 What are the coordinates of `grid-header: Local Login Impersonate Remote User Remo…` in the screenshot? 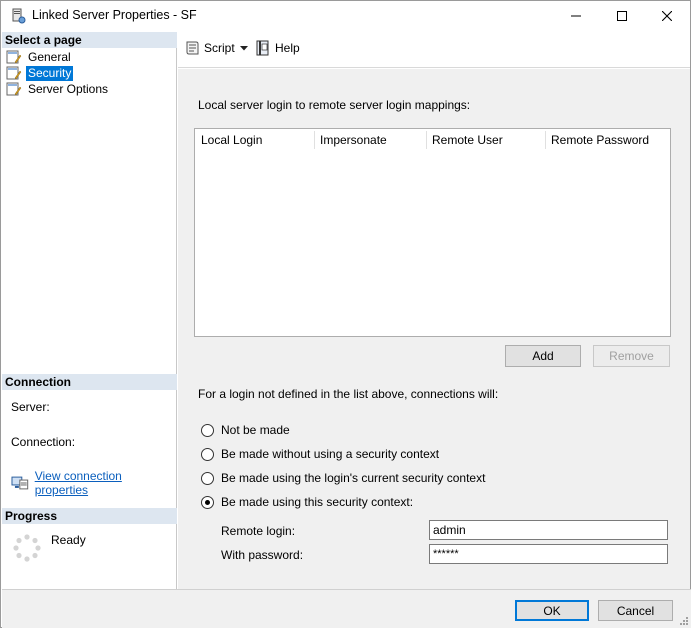 It's located at (432, 140).